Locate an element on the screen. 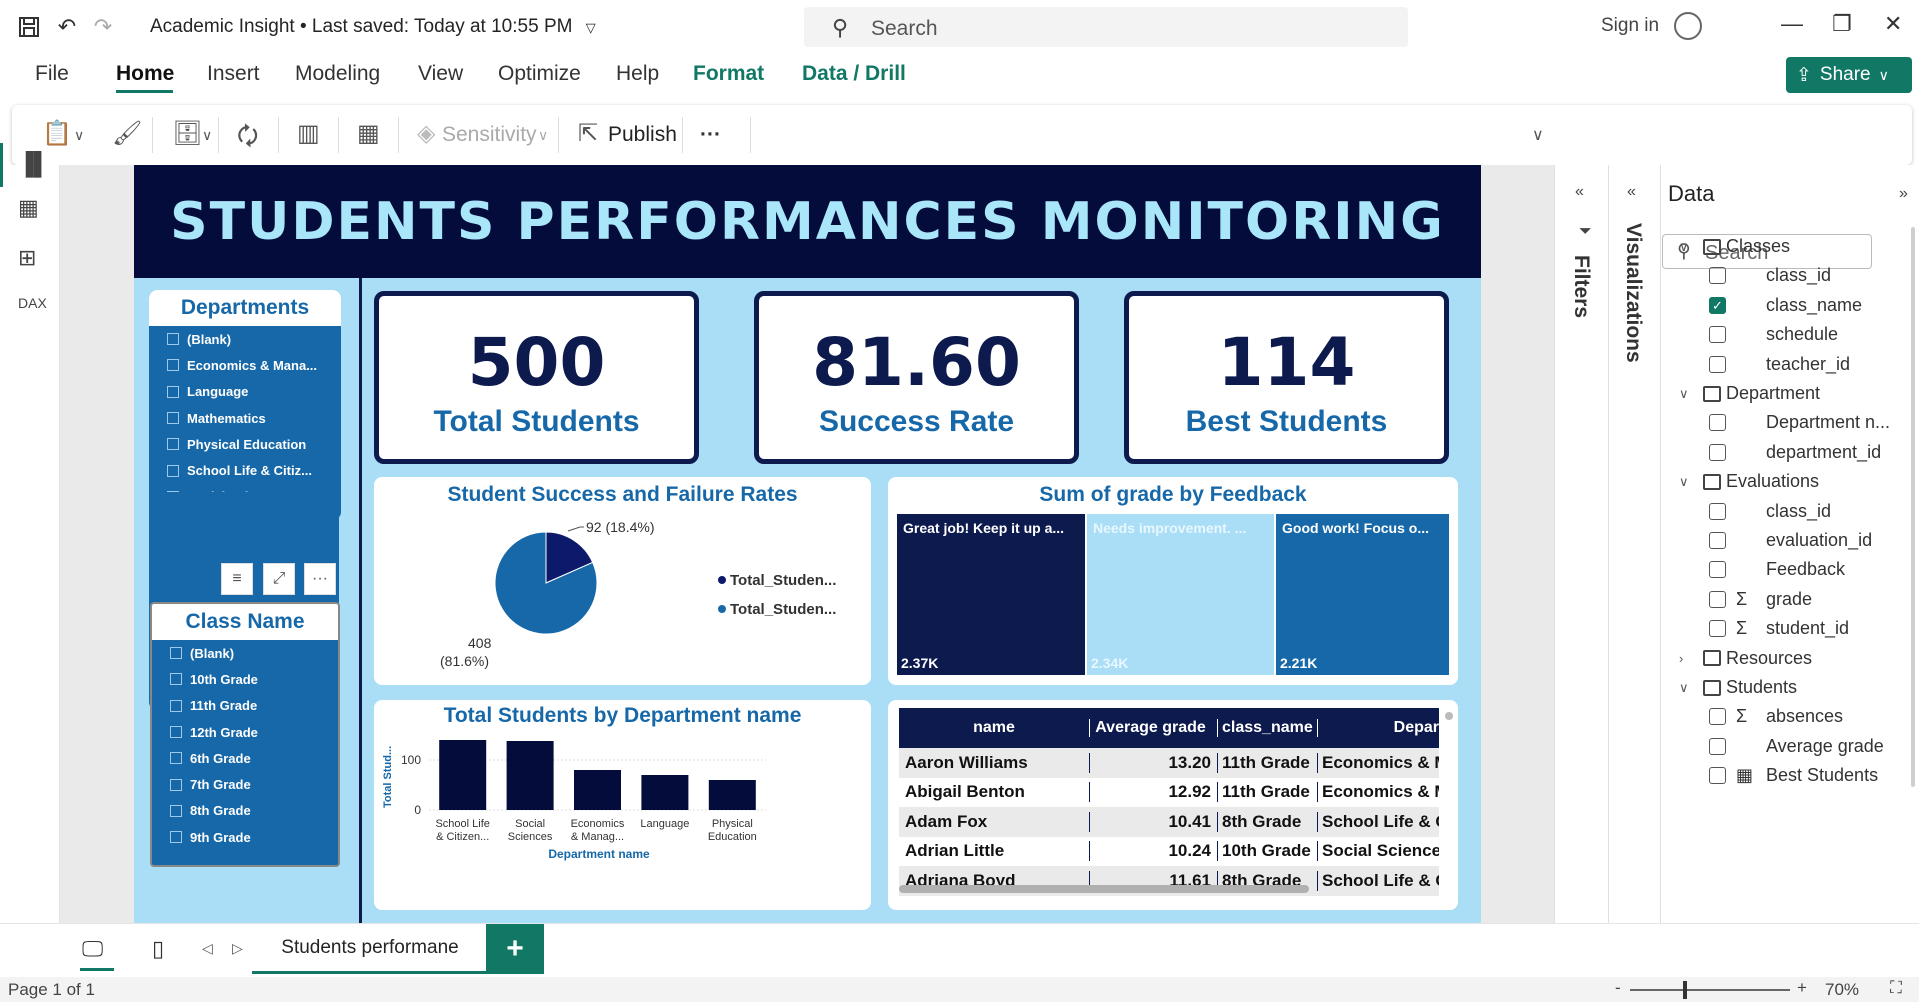 This screenshot has height=1002, width=1919. slicer-item: (Blank) is located at coordinates (245, 339).